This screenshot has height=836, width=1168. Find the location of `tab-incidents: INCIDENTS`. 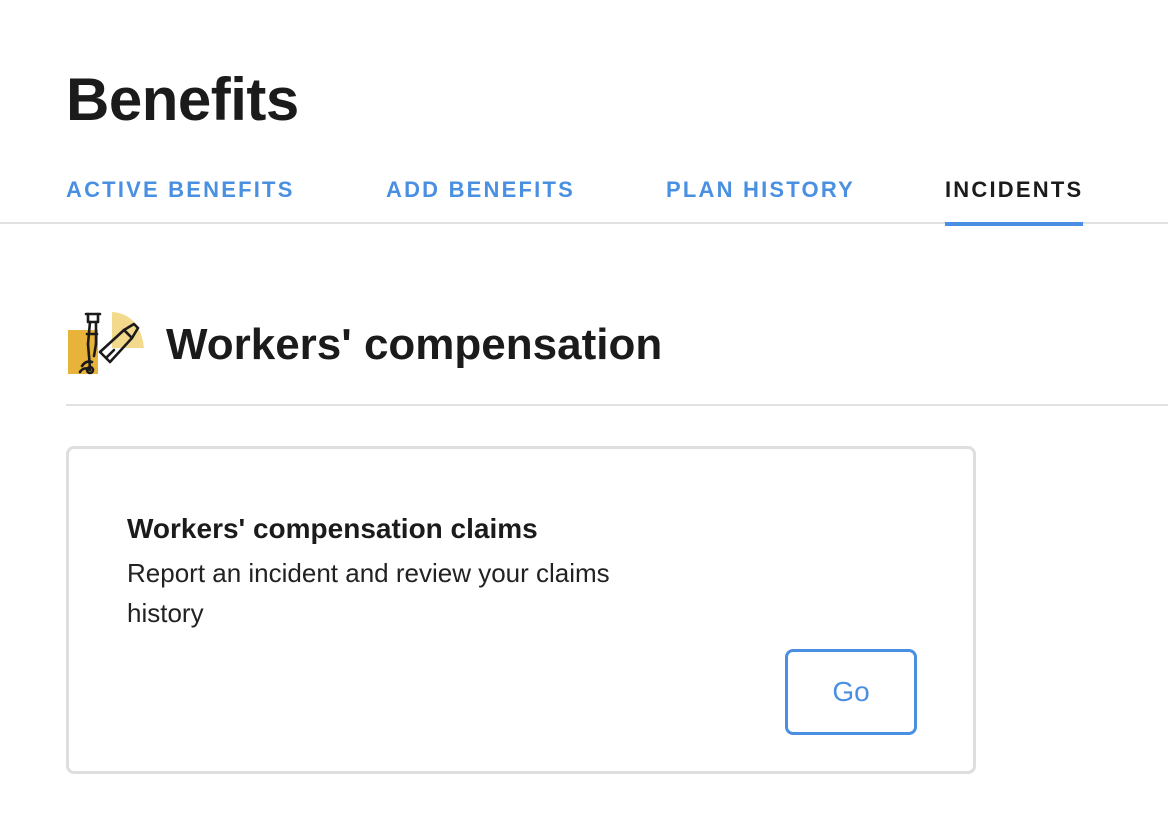

tab-incidents: INCIDENTS is located at coordinates (1014, 201).